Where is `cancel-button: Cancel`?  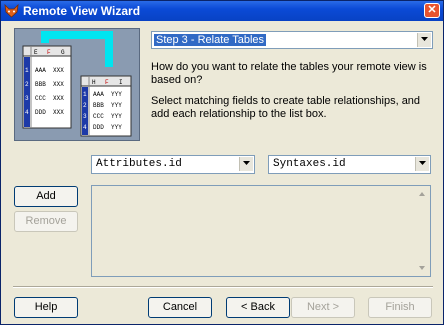
cancel-button: Cancel is located at coordinates (180, 307).